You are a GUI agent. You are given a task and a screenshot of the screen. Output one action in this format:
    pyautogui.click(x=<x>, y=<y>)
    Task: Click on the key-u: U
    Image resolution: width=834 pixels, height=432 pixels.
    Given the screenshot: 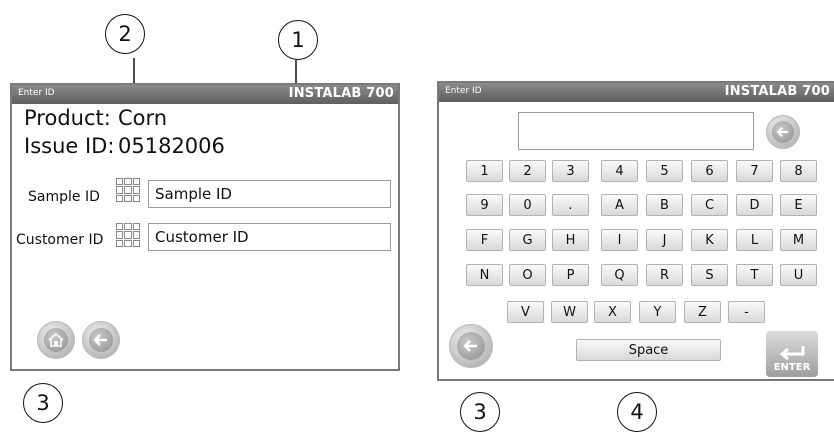 What is the action you would take?
    pyautogui.click(x=798, y=275)
    